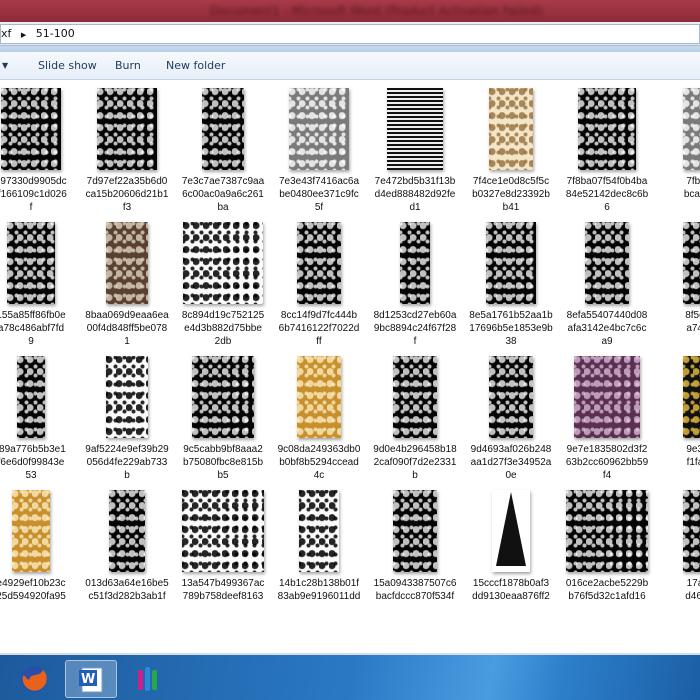 The height and width of the screenshot is (700, 700). What do you see at coordinates (511, 529) in the screenshot?
I see `tree-silhouette` at bounding box center [511, 529].